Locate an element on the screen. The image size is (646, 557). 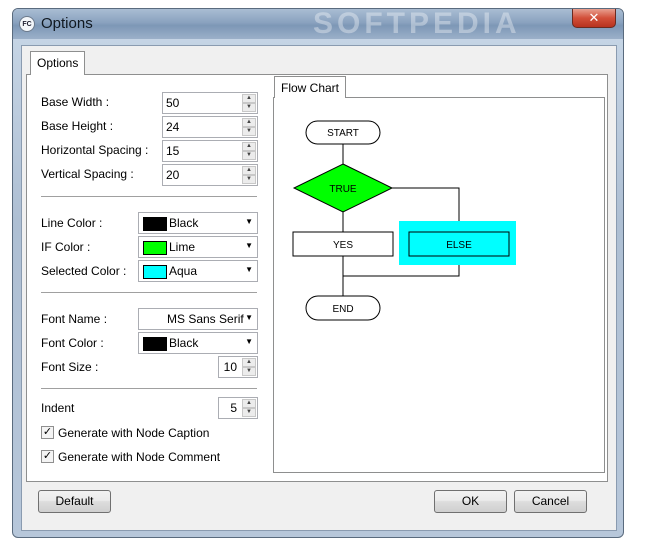
font-color-select: Black ▼ is located at coordinates (198, 343).